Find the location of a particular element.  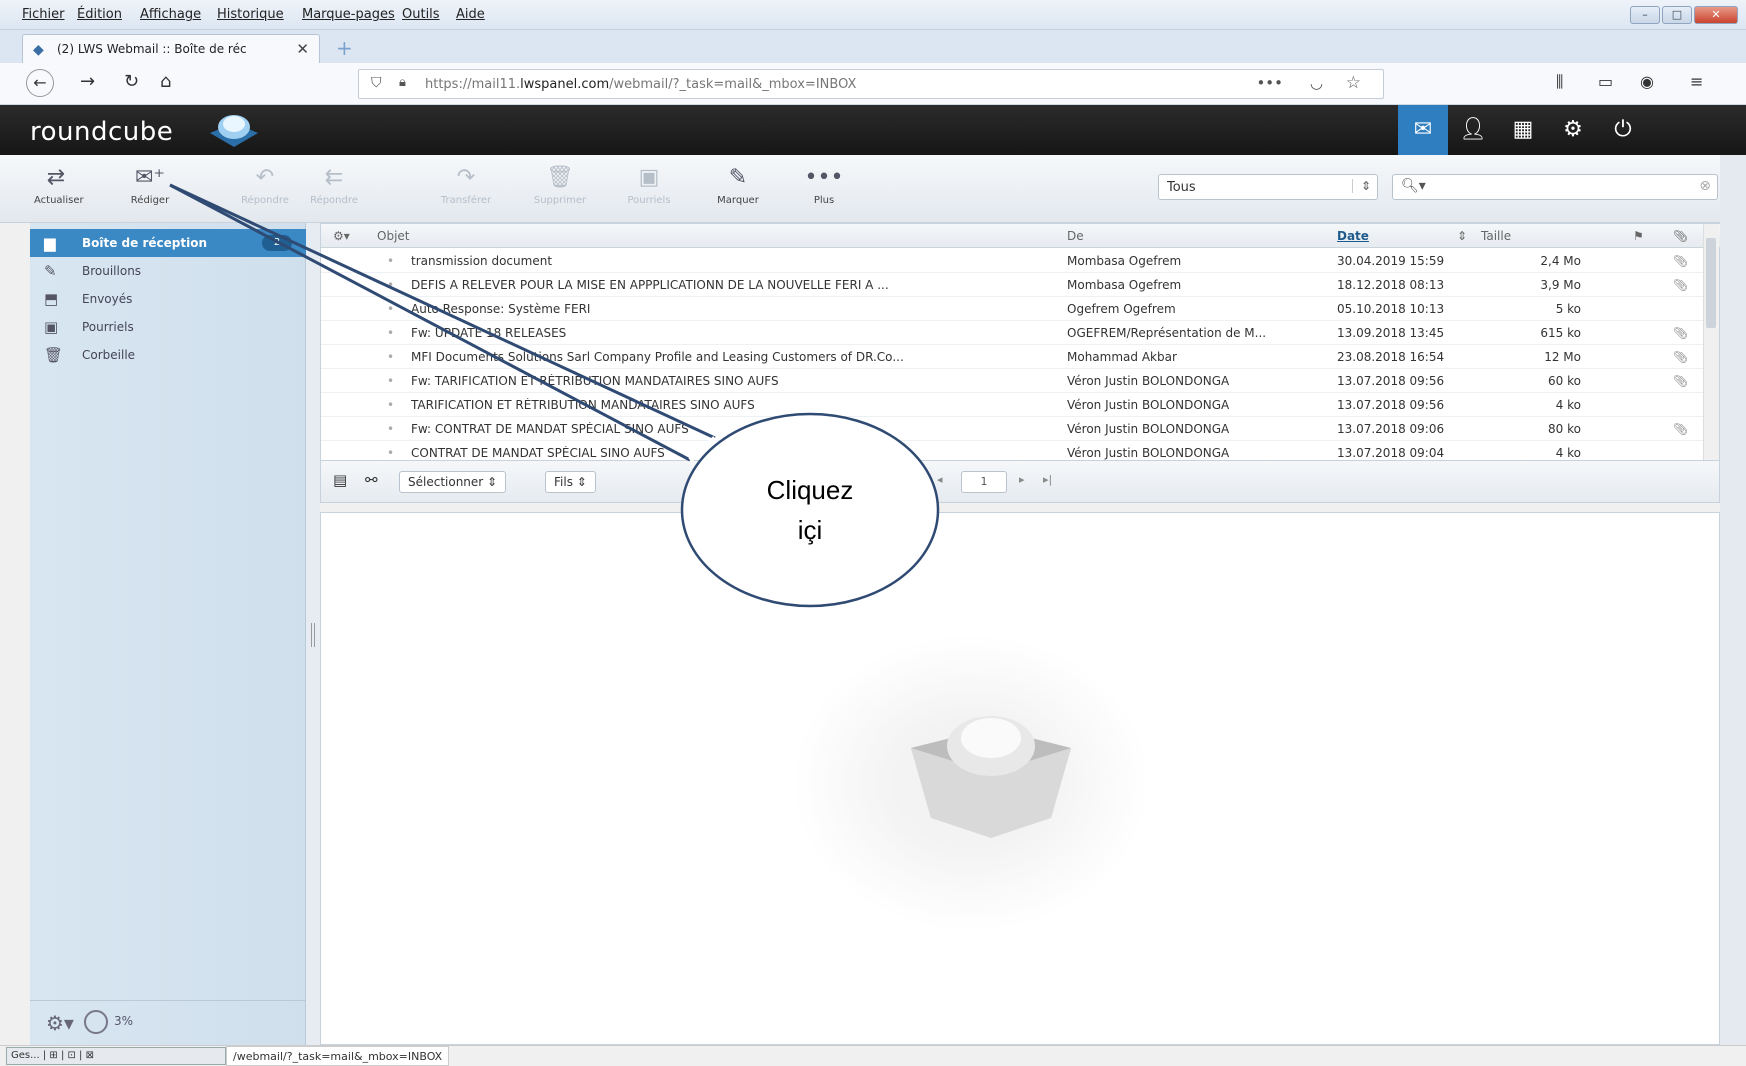

reload-icon: ↻ is located at coordinates (131, 81).